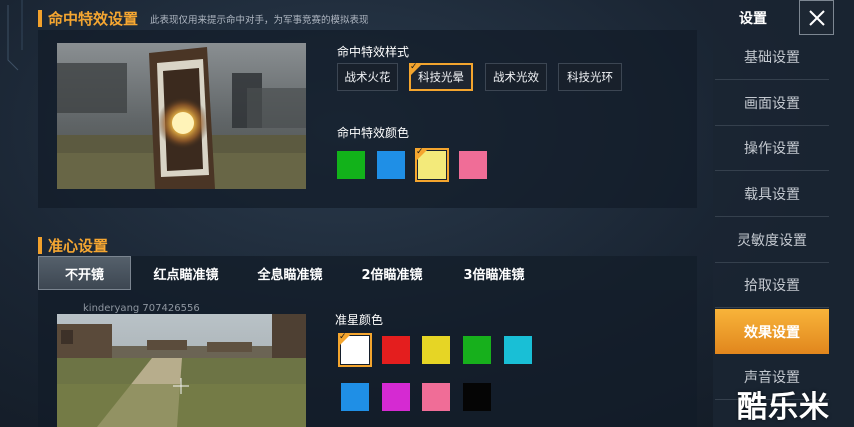 This screenshot has height=427, width=854. Describe the element at coordinates (373, 52) in the screenshot. I see `hit-style-label: 命中特效样式` at that location.